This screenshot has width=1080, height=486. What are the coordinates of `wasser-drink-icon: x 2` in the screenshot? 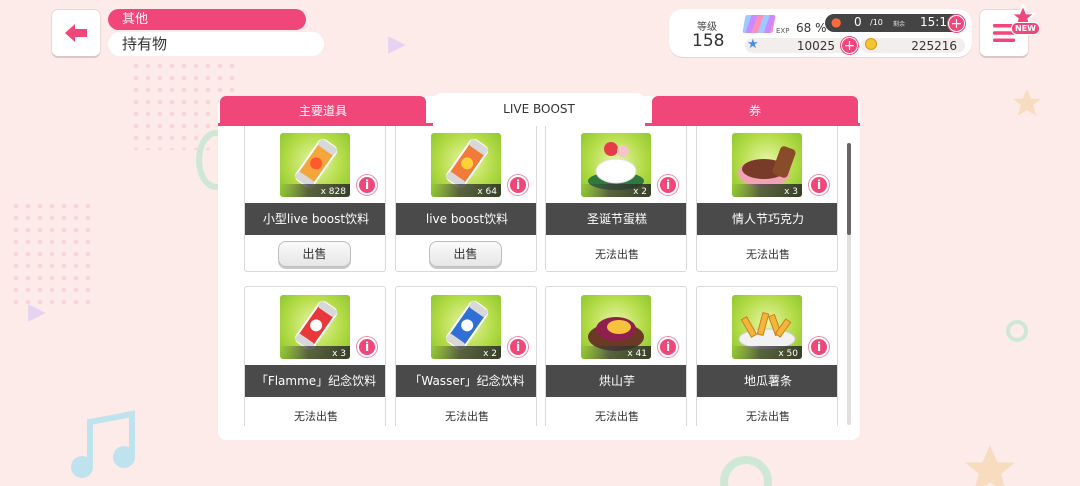 It's located at (466, 327).